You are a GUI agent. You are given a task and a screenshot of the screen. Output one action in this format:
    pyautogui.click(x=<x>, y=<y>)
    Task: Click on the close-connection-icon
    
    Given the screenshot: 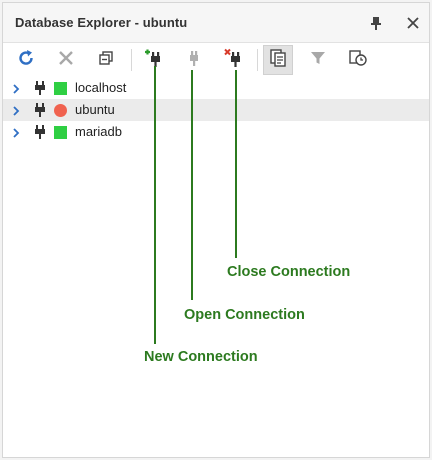 What is the action you would take?
    pyautogui.click(x=234, y=60)
    